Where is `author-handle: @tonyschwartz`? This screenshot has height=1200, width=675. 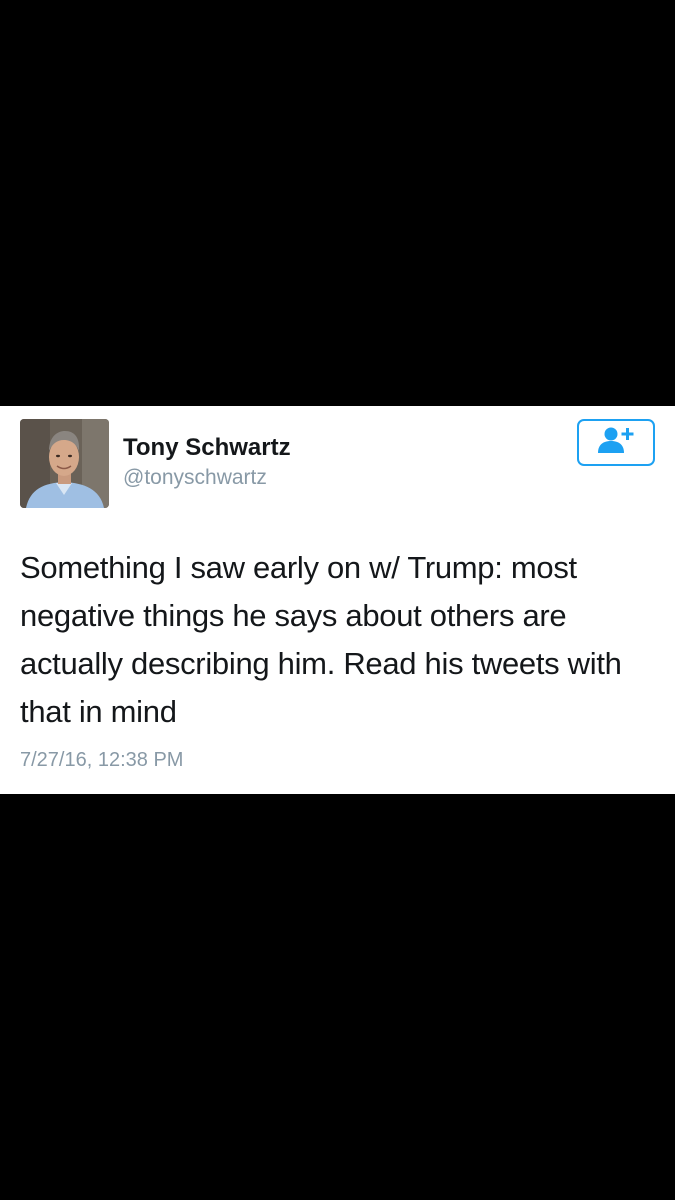 author-handle: @tonyschwartz is located at coordinates (195, 478).